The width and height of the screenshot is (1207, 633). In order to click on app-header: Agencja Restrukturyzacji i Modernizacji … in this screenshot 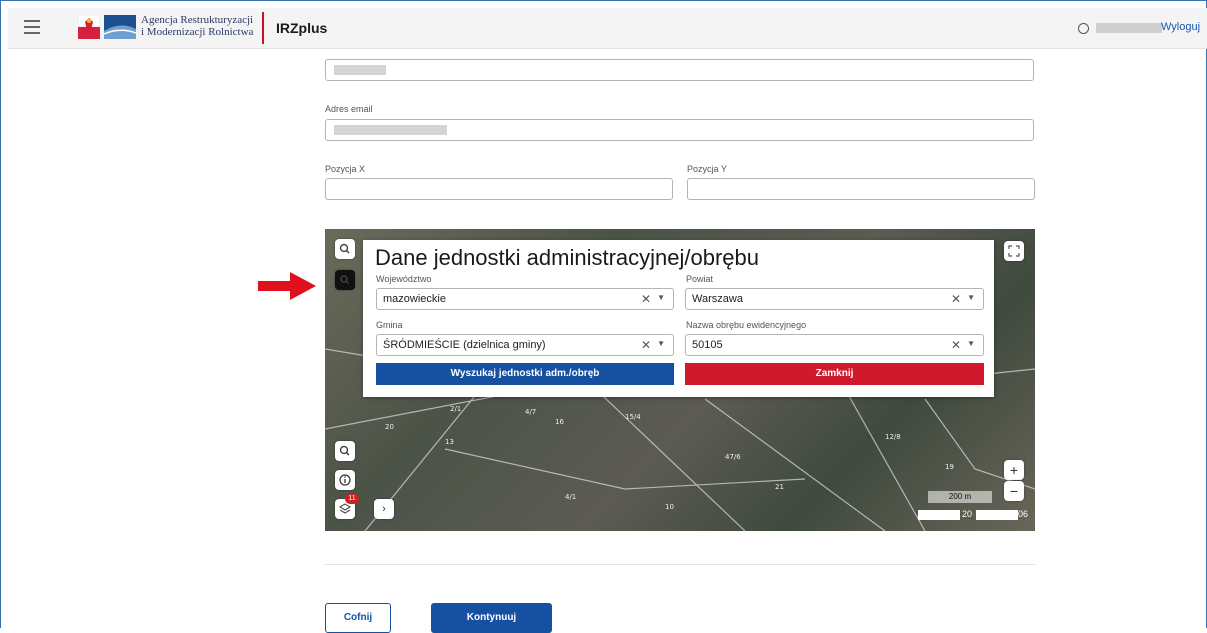, I will do `click(607, 28)`.